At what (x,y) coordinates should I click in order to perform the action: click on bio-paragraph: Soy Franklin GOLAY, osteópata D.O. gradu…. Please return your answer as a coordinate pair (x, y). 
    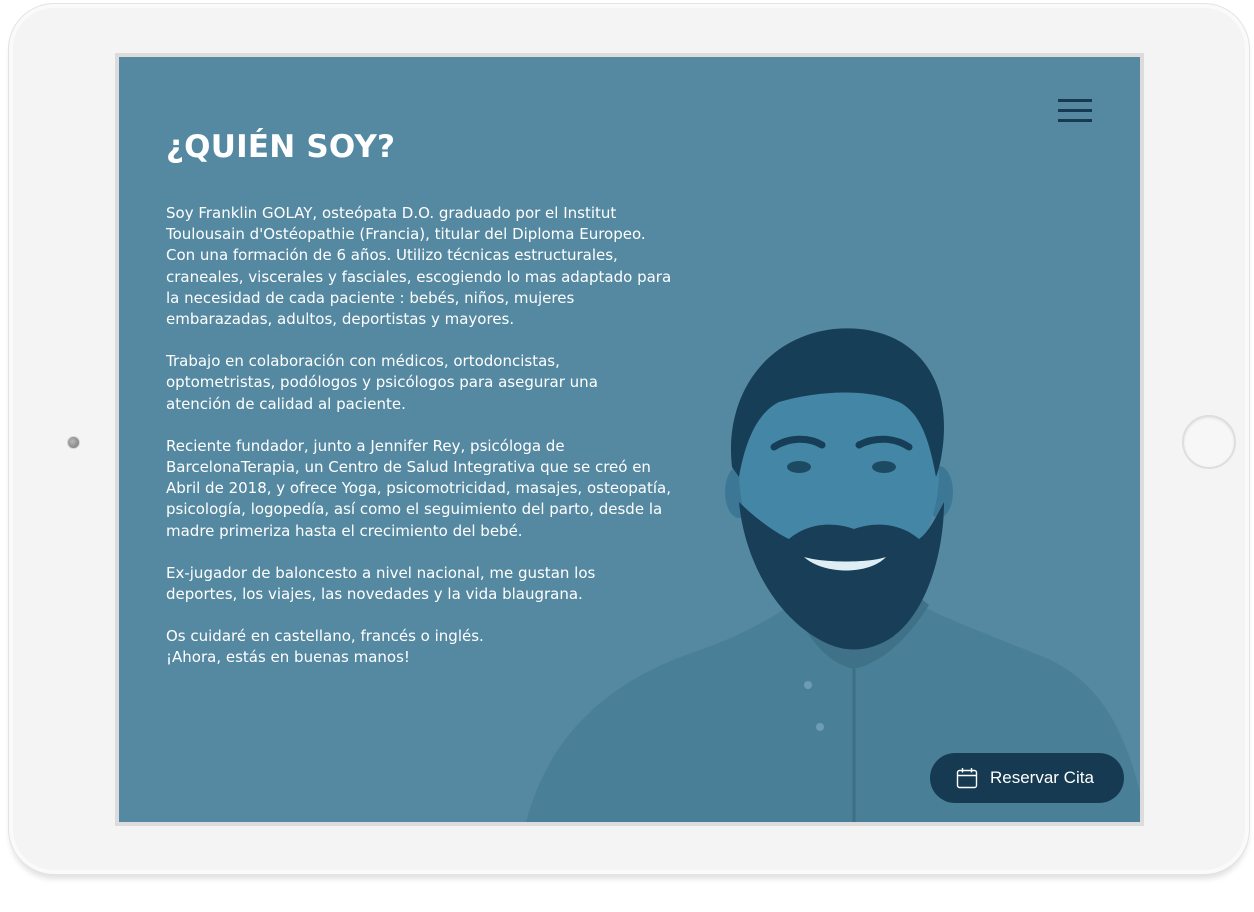
    Looking at the image, I should click on (431, 266).